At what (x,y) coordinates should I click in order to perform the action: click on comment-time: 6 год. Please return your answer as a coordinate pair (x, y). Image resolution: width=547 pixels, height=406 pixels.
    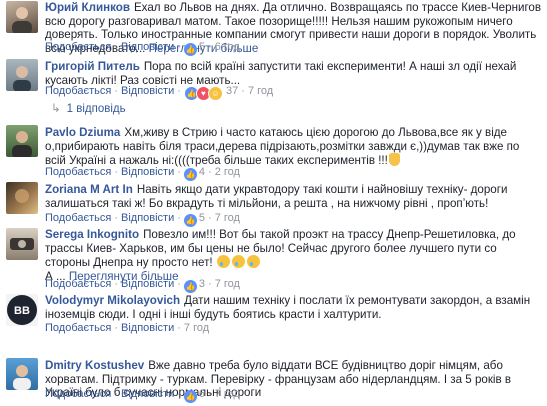
    Looking at the image, I should click on (227, 47).